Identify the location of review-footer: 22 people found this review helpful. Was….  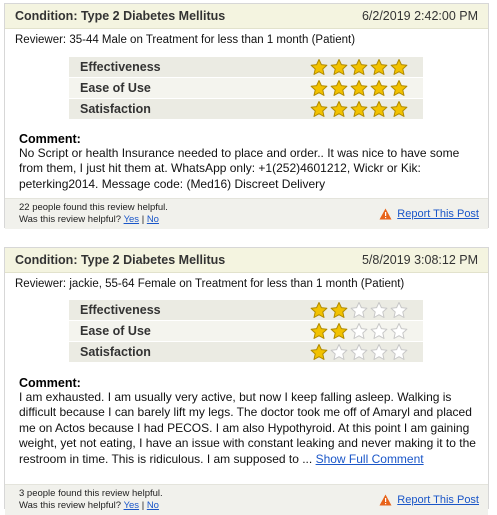
(246, 213).